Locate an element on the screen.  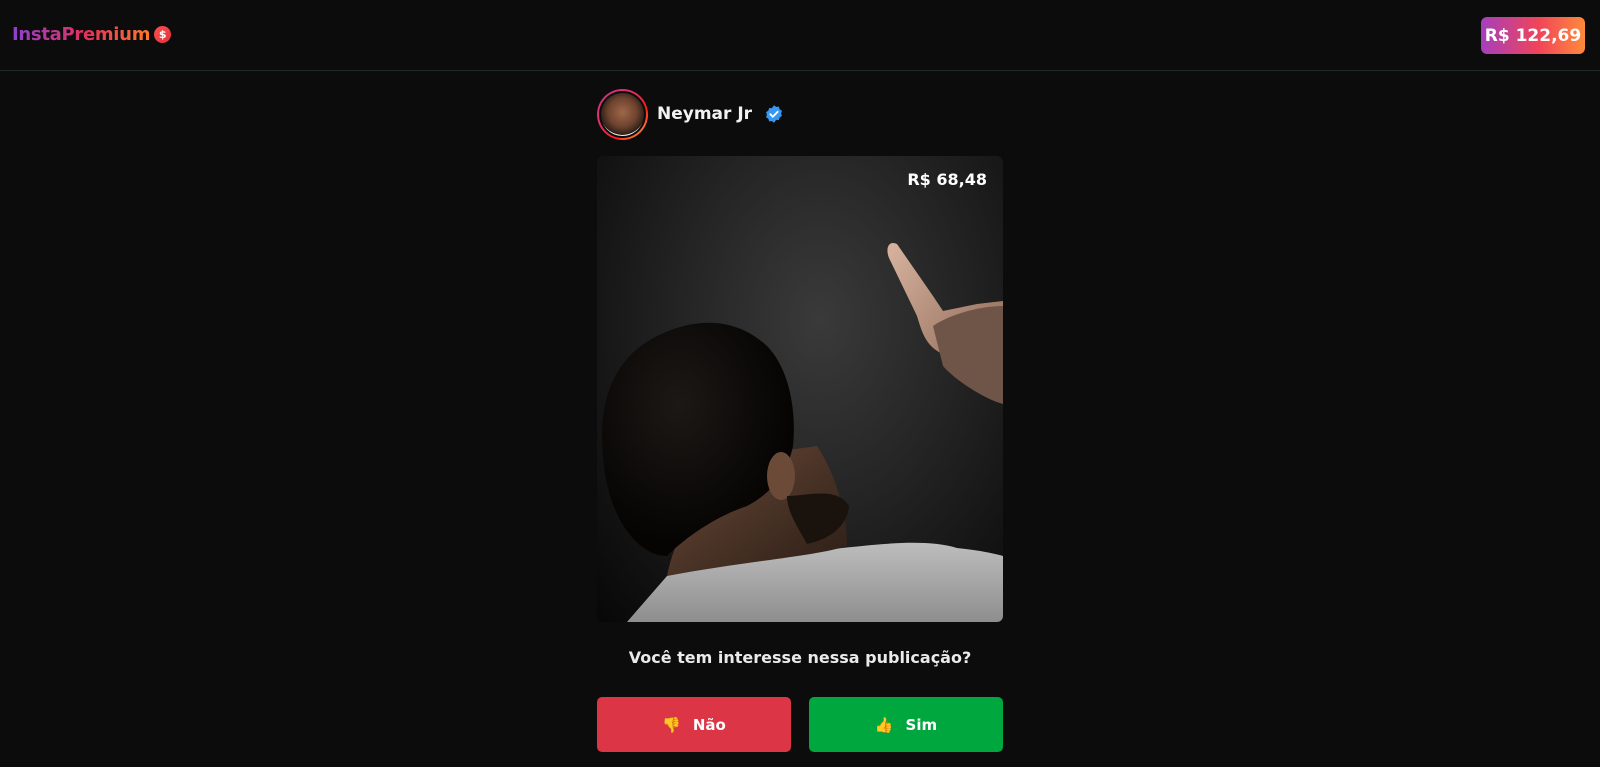
yes-button-label: Sim is located at coordinates (921, 724).